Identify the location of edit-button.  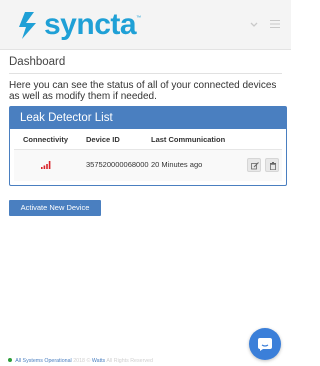
(254, 165).